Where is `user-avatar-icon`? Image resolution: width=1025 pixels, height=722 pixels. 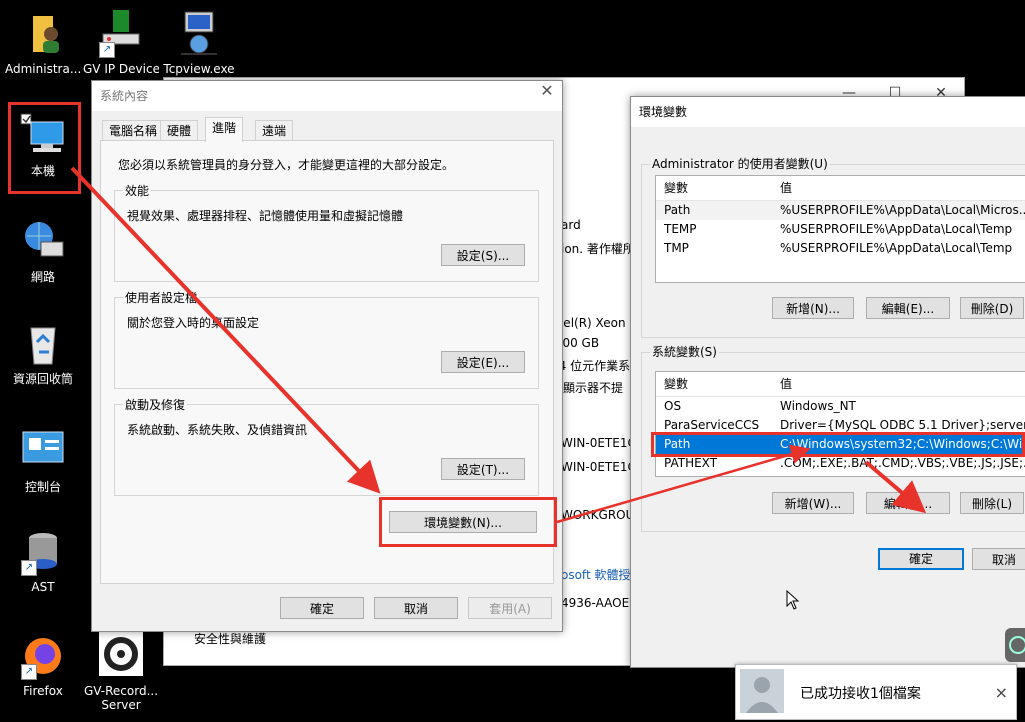
user-avatar-icon is located at coordinates (762, 691).